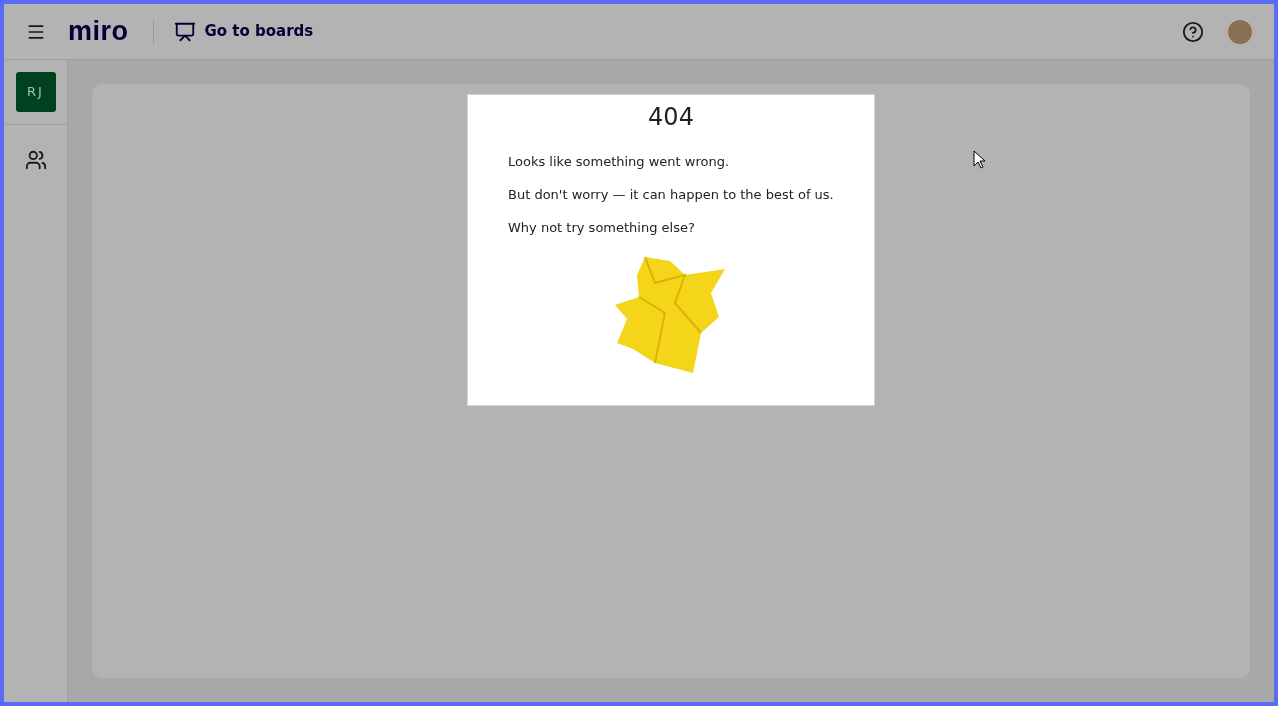 The height and width of the screenshot is (706, 1278). I want to click on go-to-boards-button: Go to boards, so click(243, 31).